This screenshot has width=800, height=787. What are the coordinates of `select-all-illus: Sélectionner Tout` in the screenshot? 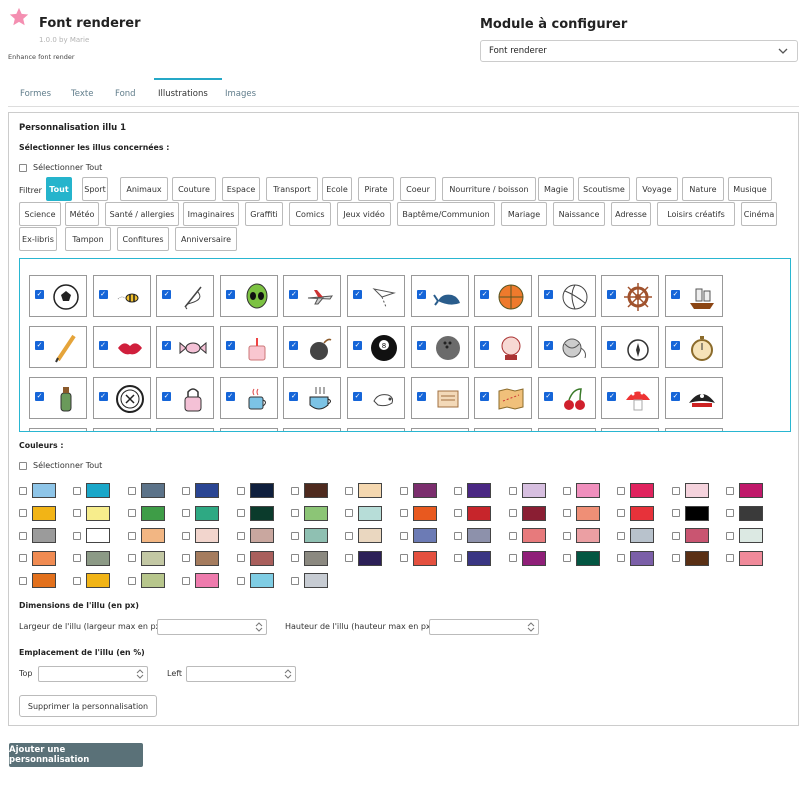 It's located at (60, 167).